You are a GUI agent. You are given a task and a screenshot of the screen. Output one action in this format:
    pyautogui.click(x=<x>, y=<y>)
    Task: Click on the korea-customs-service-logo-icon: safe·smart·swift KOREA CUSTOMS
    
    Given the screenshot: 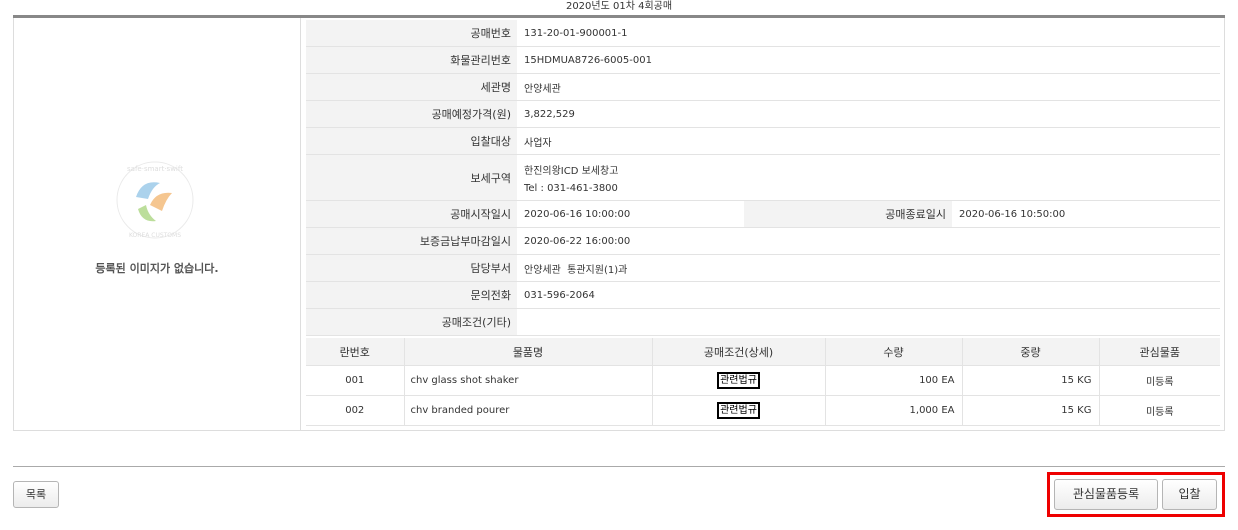 What is the action you would take?
    pyautogui.click(x=155, y=200)
    